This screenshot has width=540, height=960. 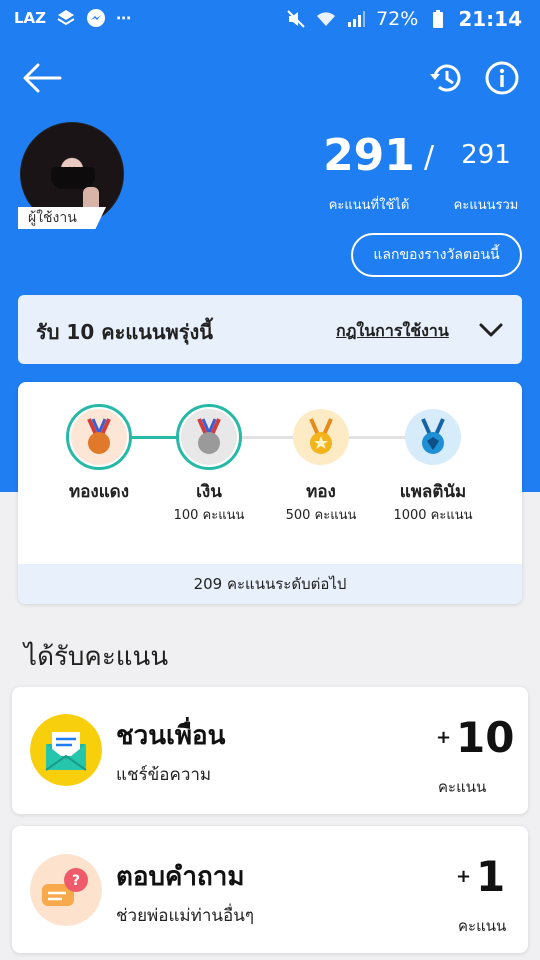 I want to click on status-bar: LAZ ⋯ 72% 21:14, so click(x=270, y=19).